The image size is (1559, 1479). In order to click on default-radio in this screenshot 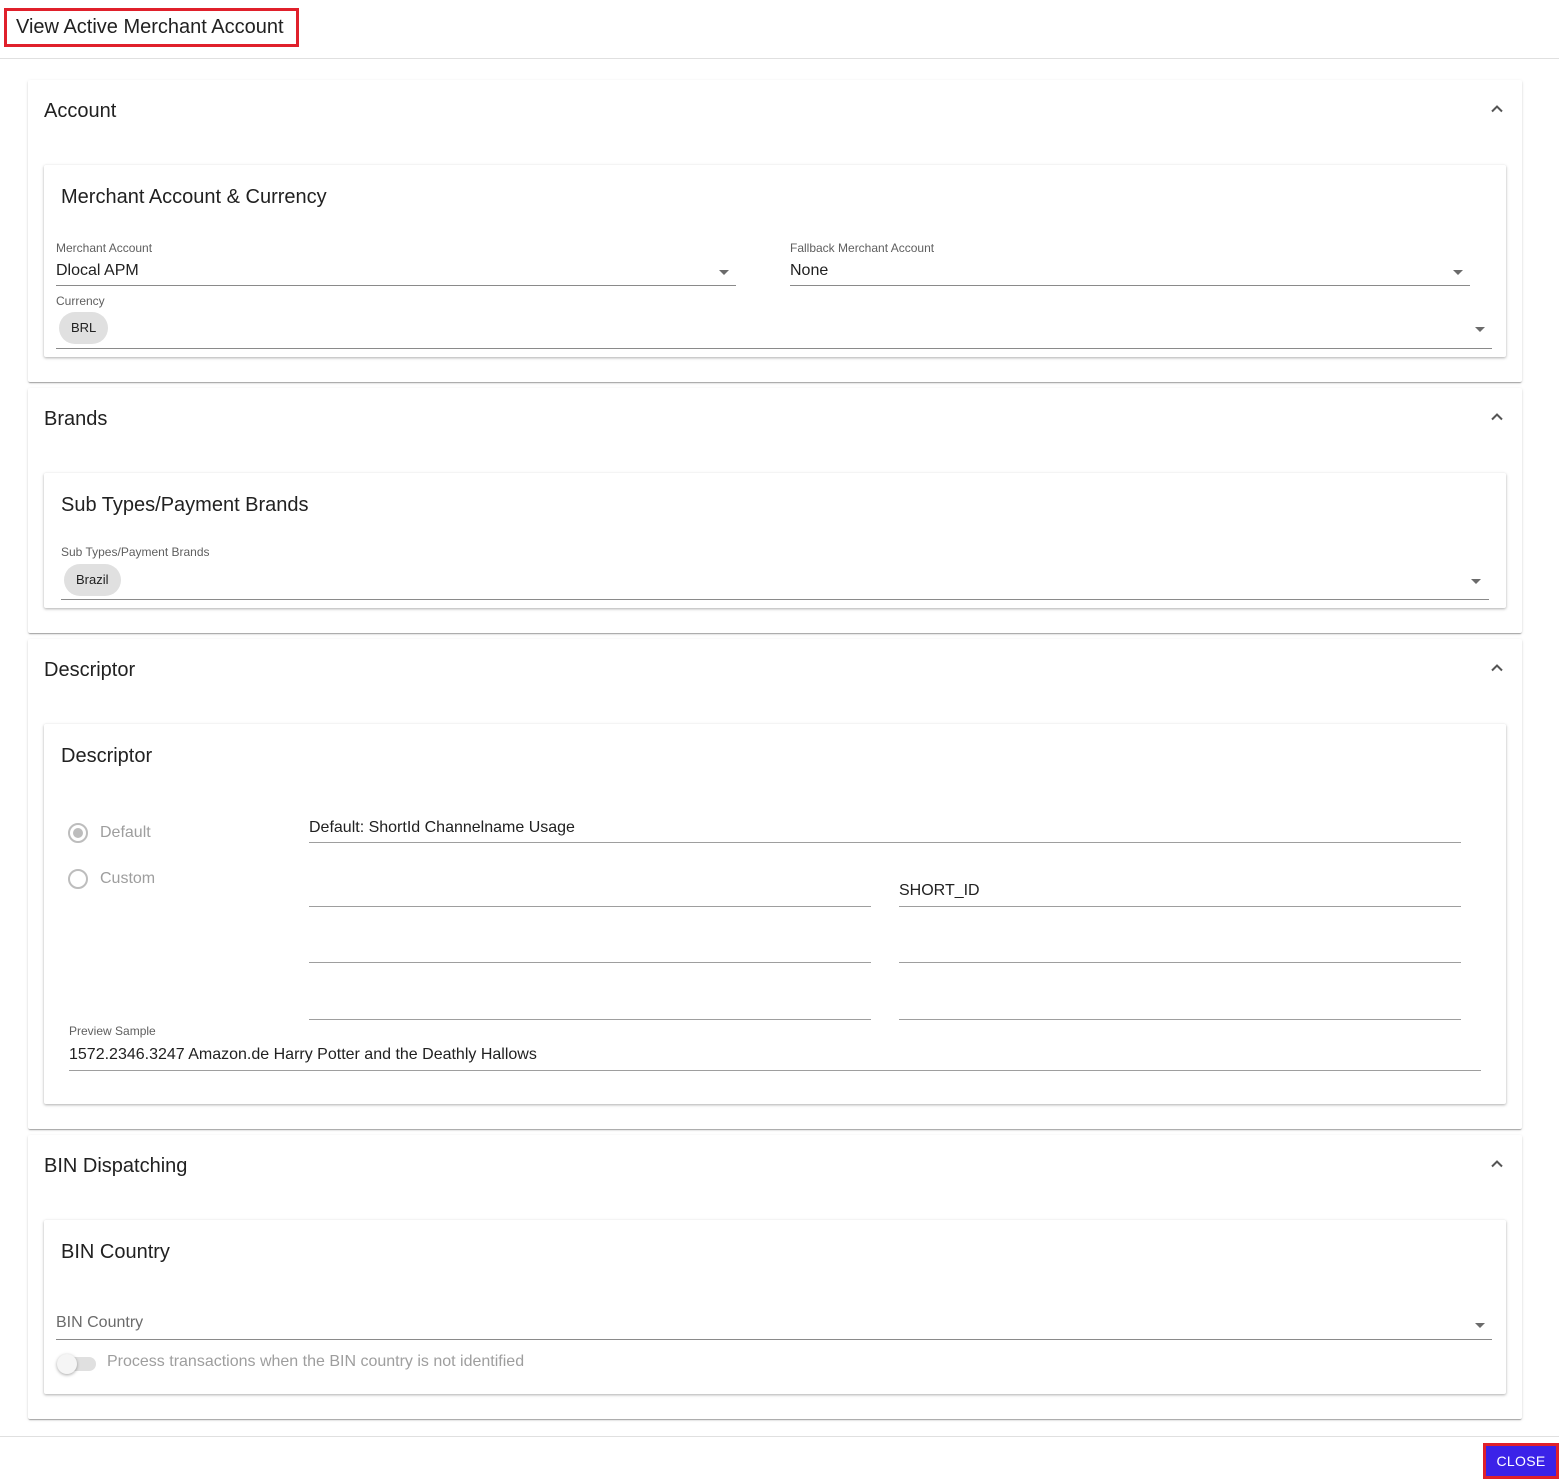, I will do `click(78, 833)`.